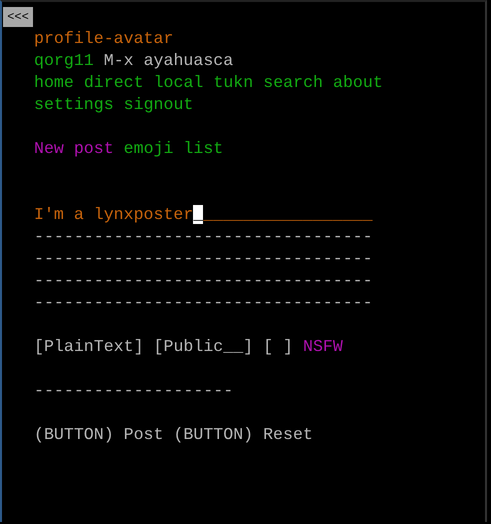 The height and width of the screenshot is (524, 491). Describe the element at coordinates (174, 149) in the screenshot. I see `link: emoji list` at that location.